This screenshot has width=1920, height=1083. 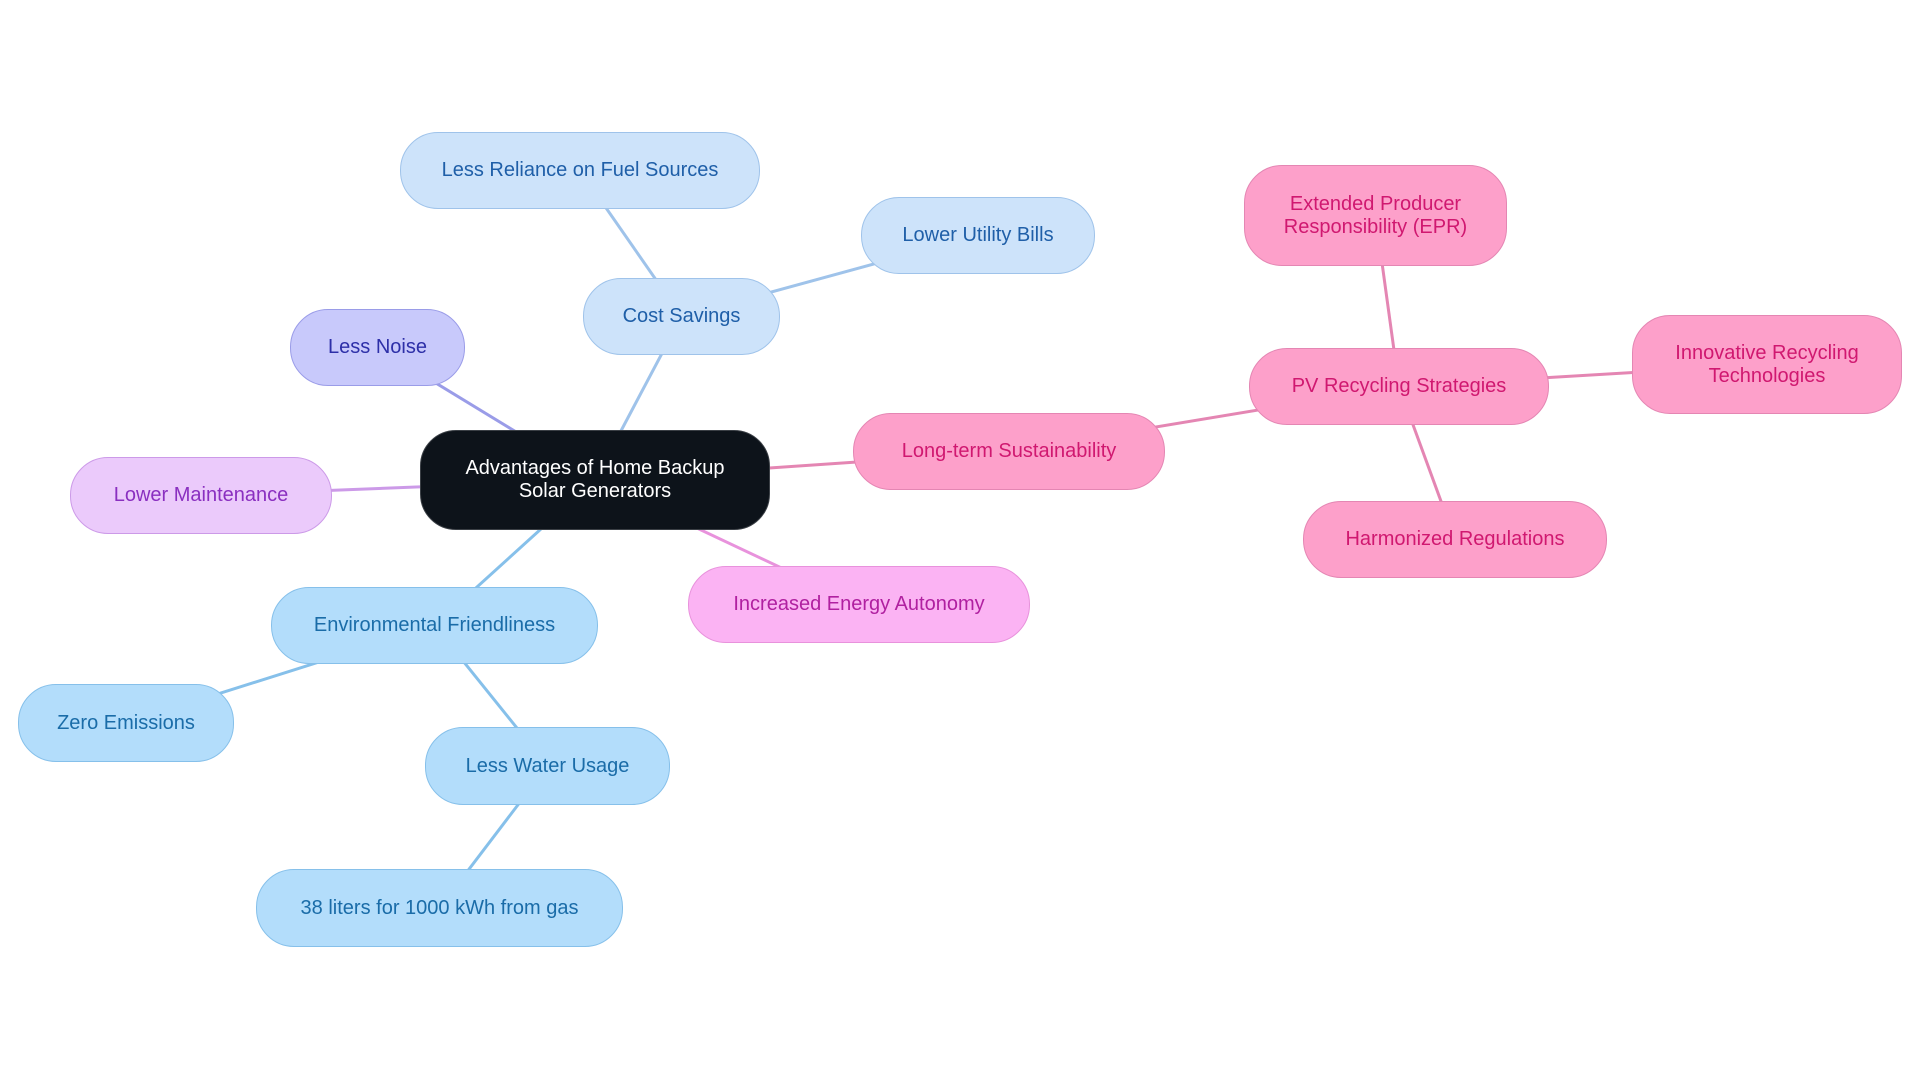 I want to click on node-environmental-friendliness: Environmental Friendliness, so click(x=434, y=625).